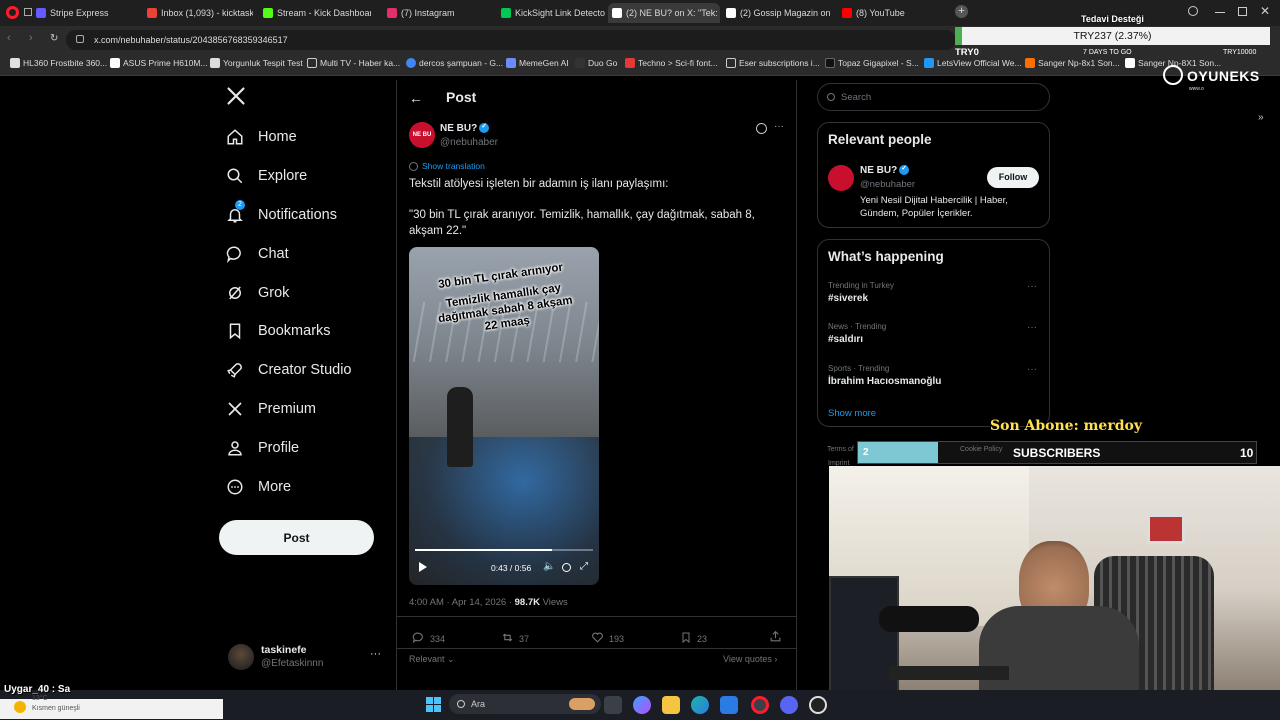 Image resolution: width=1280 pixels, height=720 pixels. I want to click on subscribers-bar-fill, so click(898, 452).